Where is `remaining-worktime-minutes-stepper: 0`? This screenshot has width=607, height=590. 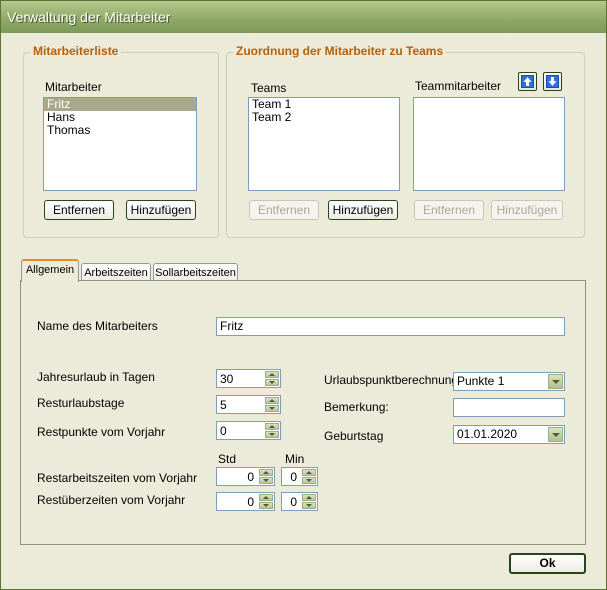
remaining-worktime-minutes-stepper: 0 is located at coordinates (299, 476).